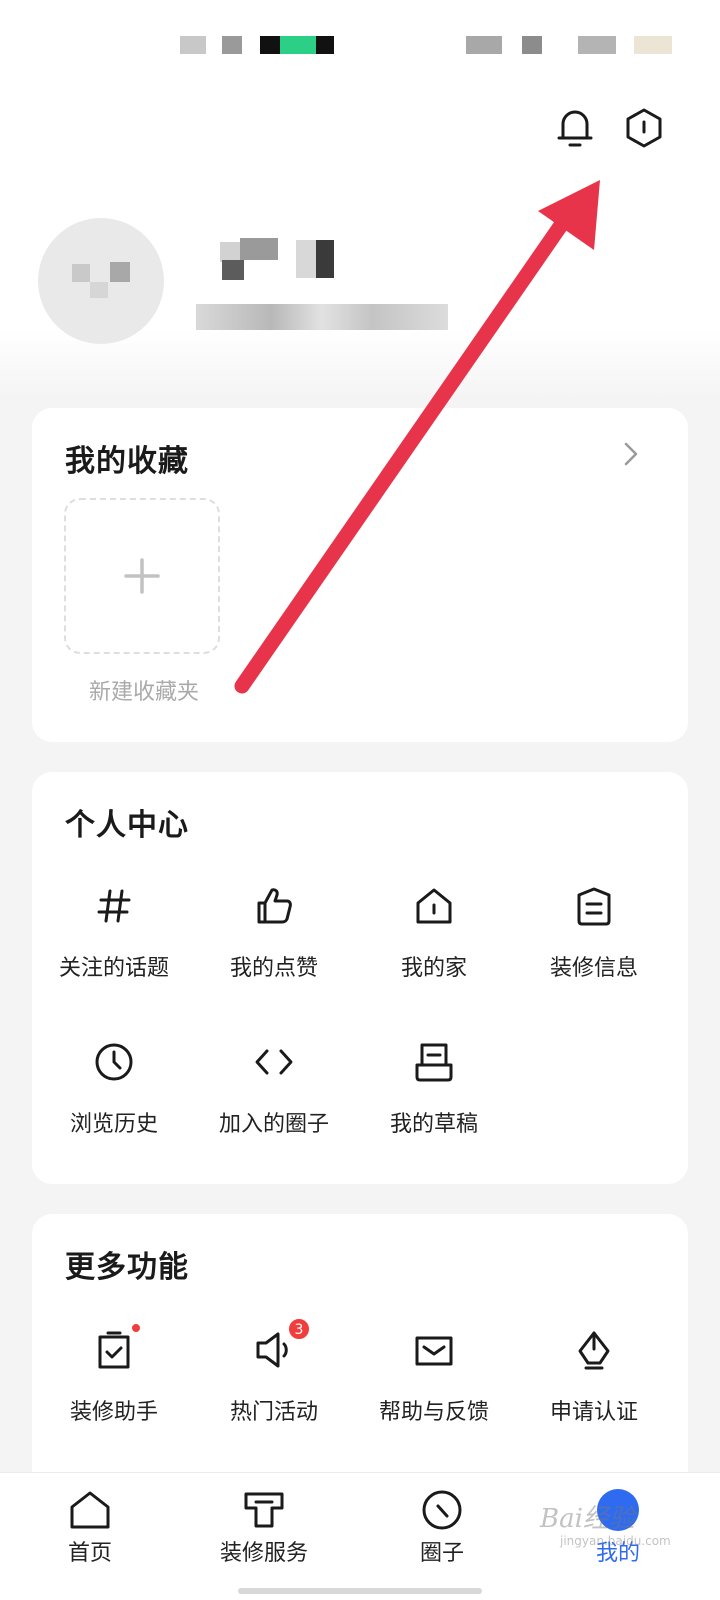  I want to click on thumbs-up-icon, so click(274, 906).